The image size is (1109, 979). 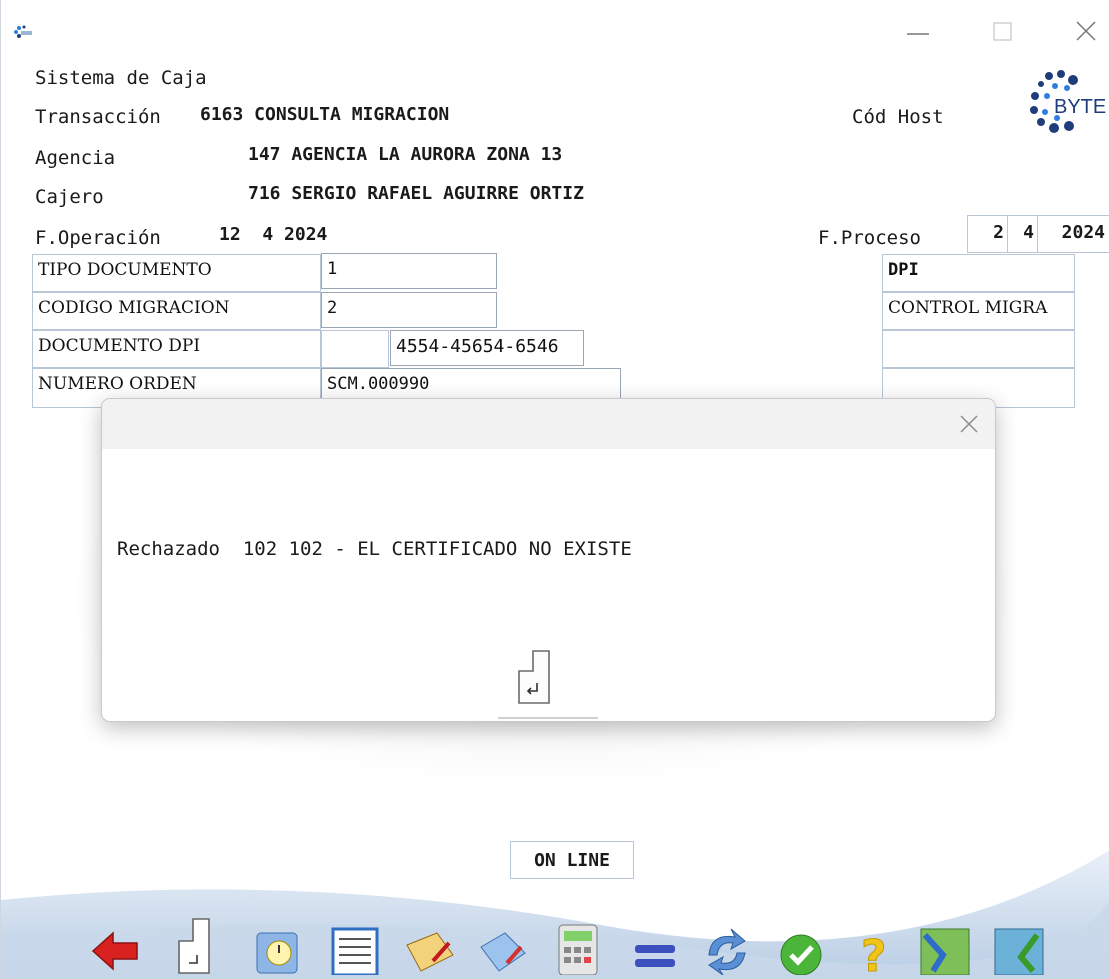 I want to click on refresh-icon, so click(x=727, y=945).